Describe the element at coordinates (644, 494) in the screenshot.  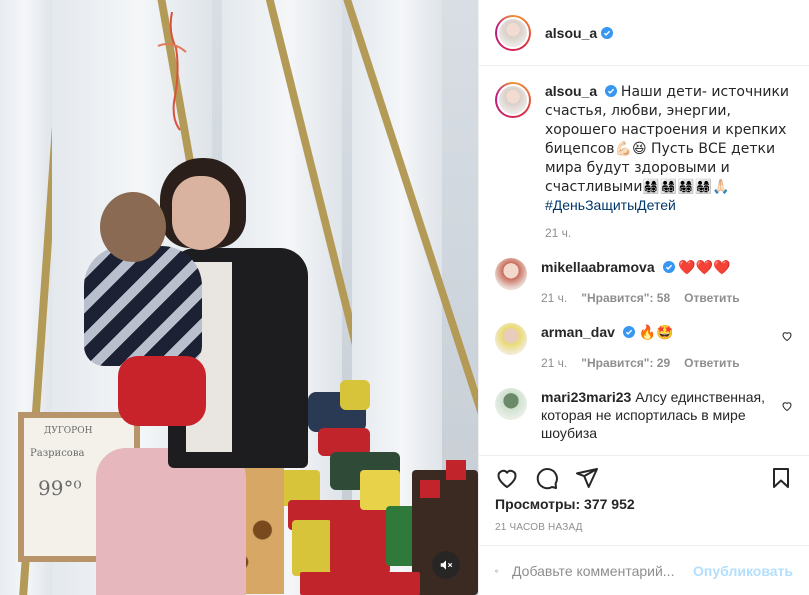
I see `post-actions: Просмотры: 377 952 21 часов назад` at that location.